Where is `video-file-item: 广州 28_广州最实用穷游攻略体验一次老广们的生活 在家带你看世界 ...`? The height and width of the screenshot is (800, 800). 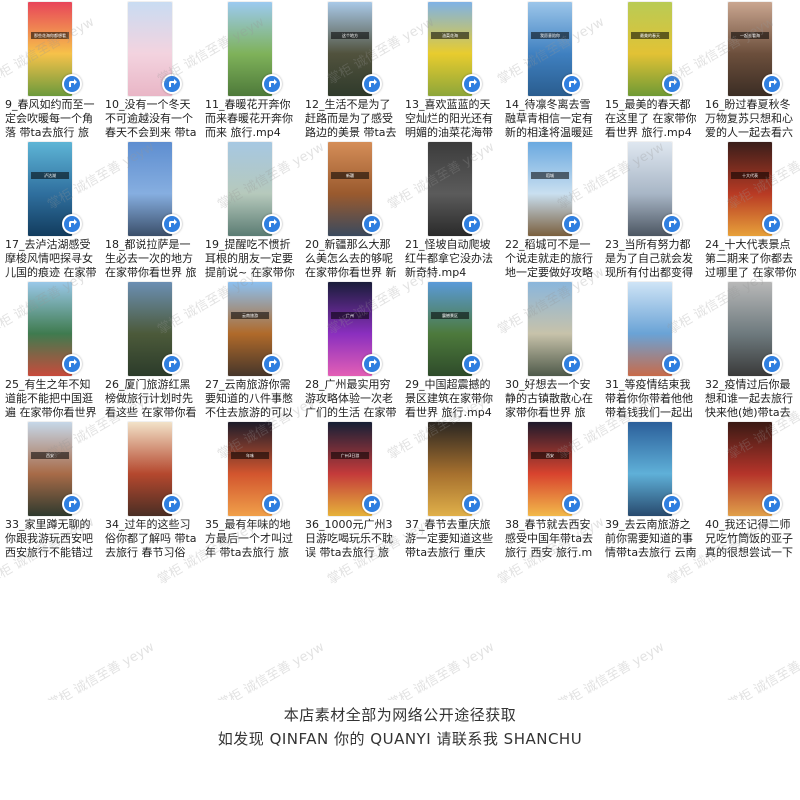 video-file-item: 广州 28_广州最实用穷游攻略体验一次老广们的生活 在家带你看世界 ... is located at coordinates (350, 350).